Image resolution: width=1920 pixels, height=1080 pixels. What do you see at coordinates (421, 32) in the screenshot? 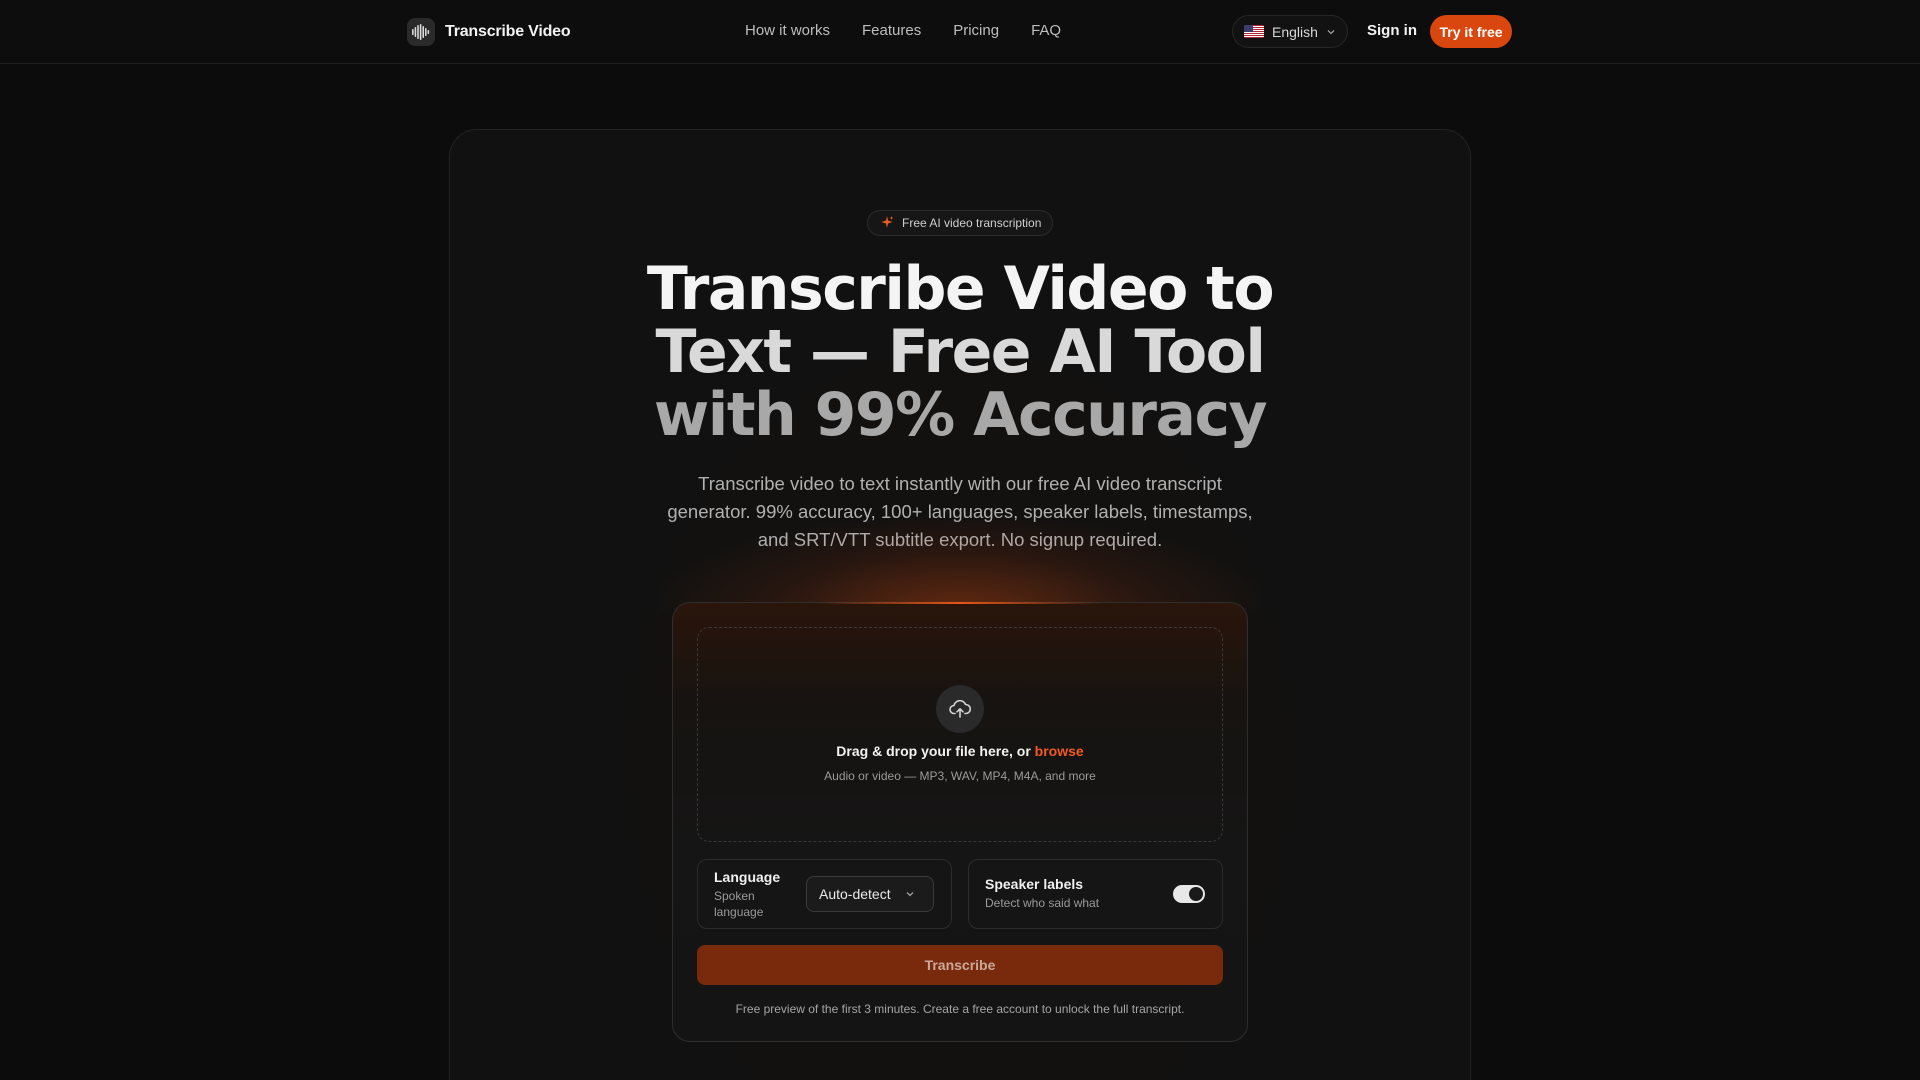
I see `waveform-icon` at bounding box center [421, 32].